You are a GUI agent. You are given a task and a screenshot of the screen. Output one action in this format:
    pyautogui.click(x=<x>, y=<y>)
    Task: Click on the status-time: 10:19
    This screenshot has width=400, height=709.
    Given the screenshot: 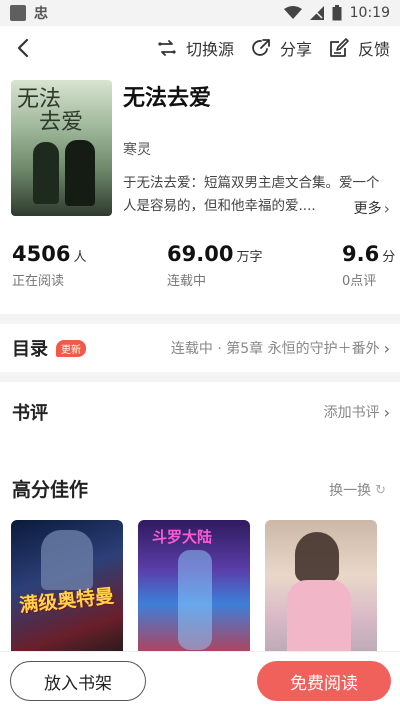 What is the action you would take?
    pyautogui.click(x=369, y=13)
    